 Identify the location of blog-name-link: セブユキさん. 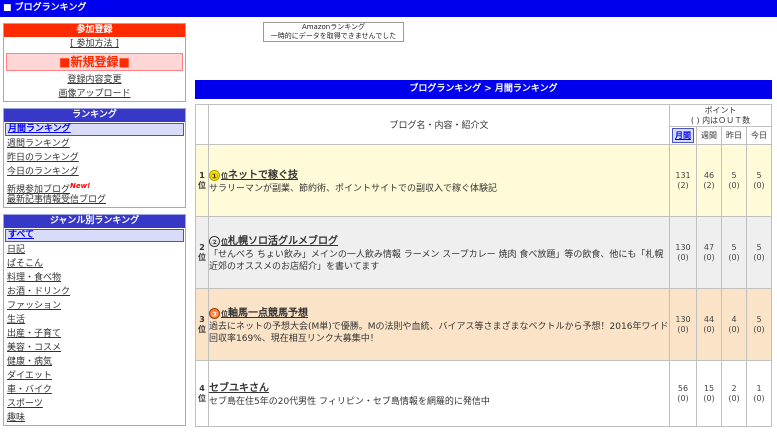
(439, 386).